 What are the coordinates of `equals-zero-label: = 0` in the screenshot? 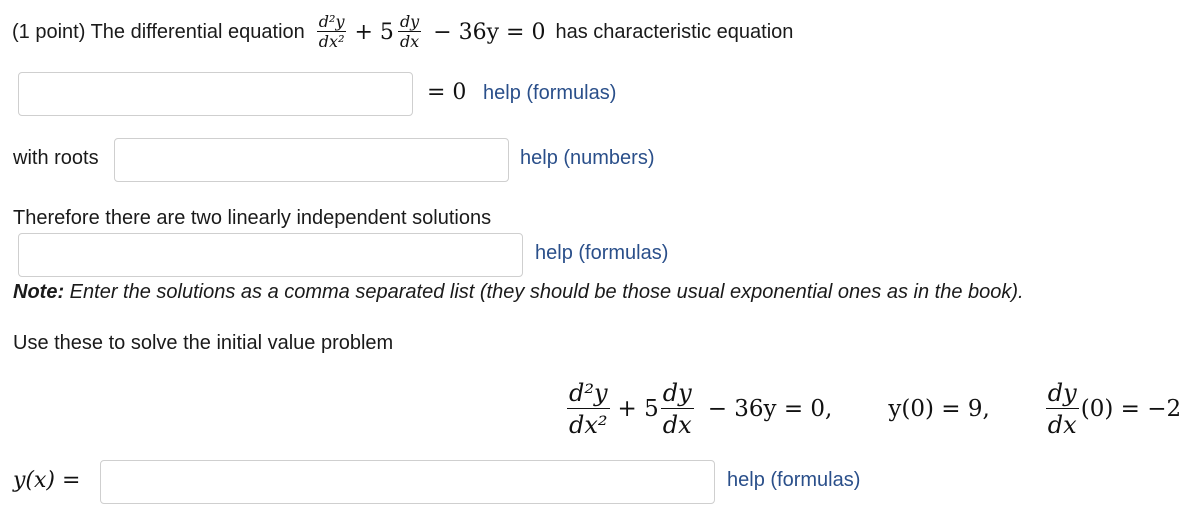 It's located at (447, 92).